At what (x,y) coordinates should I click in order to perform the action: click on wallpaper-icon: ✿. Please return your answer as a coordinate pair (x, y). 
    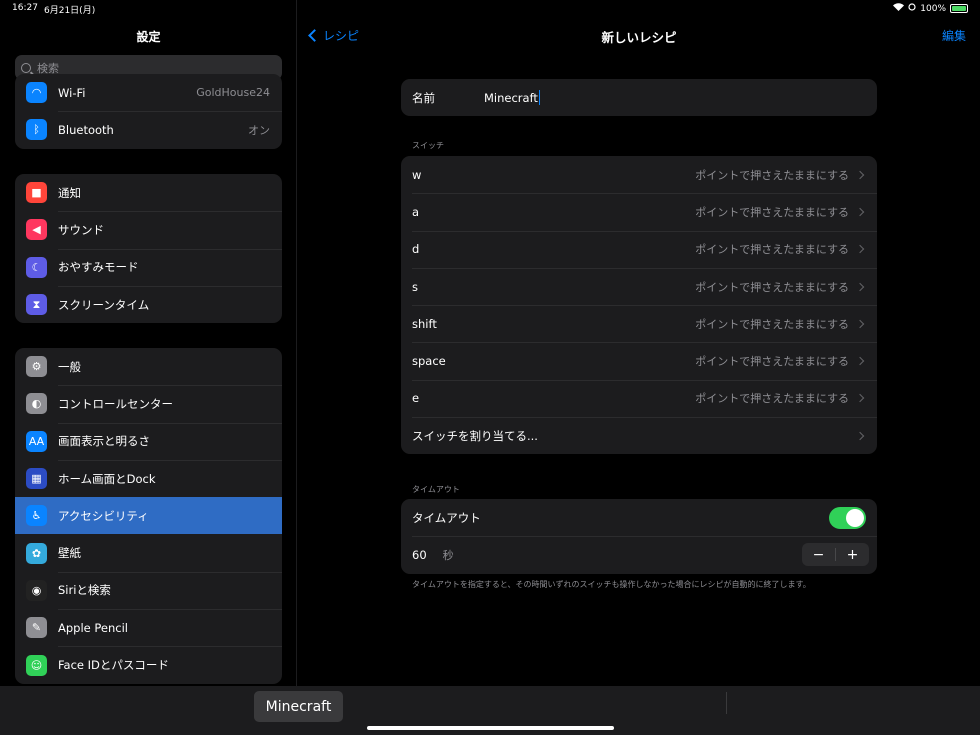
    Looking at the image, I should click on (36, 553).